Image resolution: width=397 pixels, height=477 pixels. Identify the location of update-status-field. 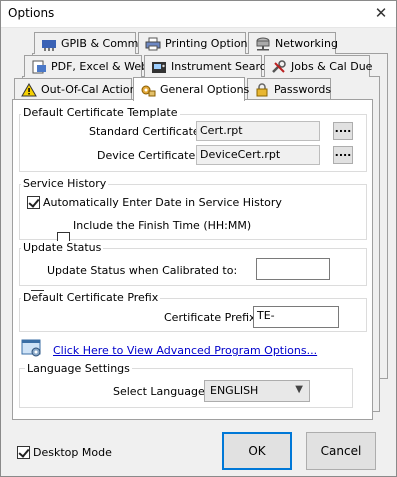
(293, 269).